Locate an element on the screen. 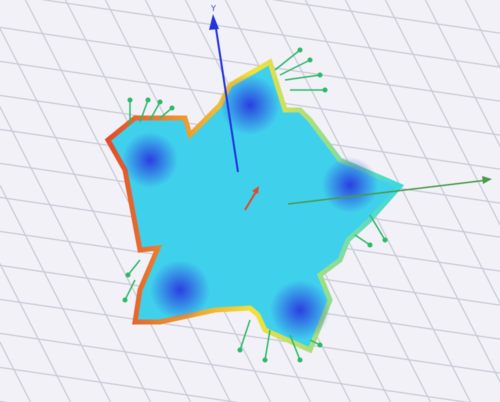 This screenshot has width=500, height=402. axis-label: Y is located at coordinates (213, 8).